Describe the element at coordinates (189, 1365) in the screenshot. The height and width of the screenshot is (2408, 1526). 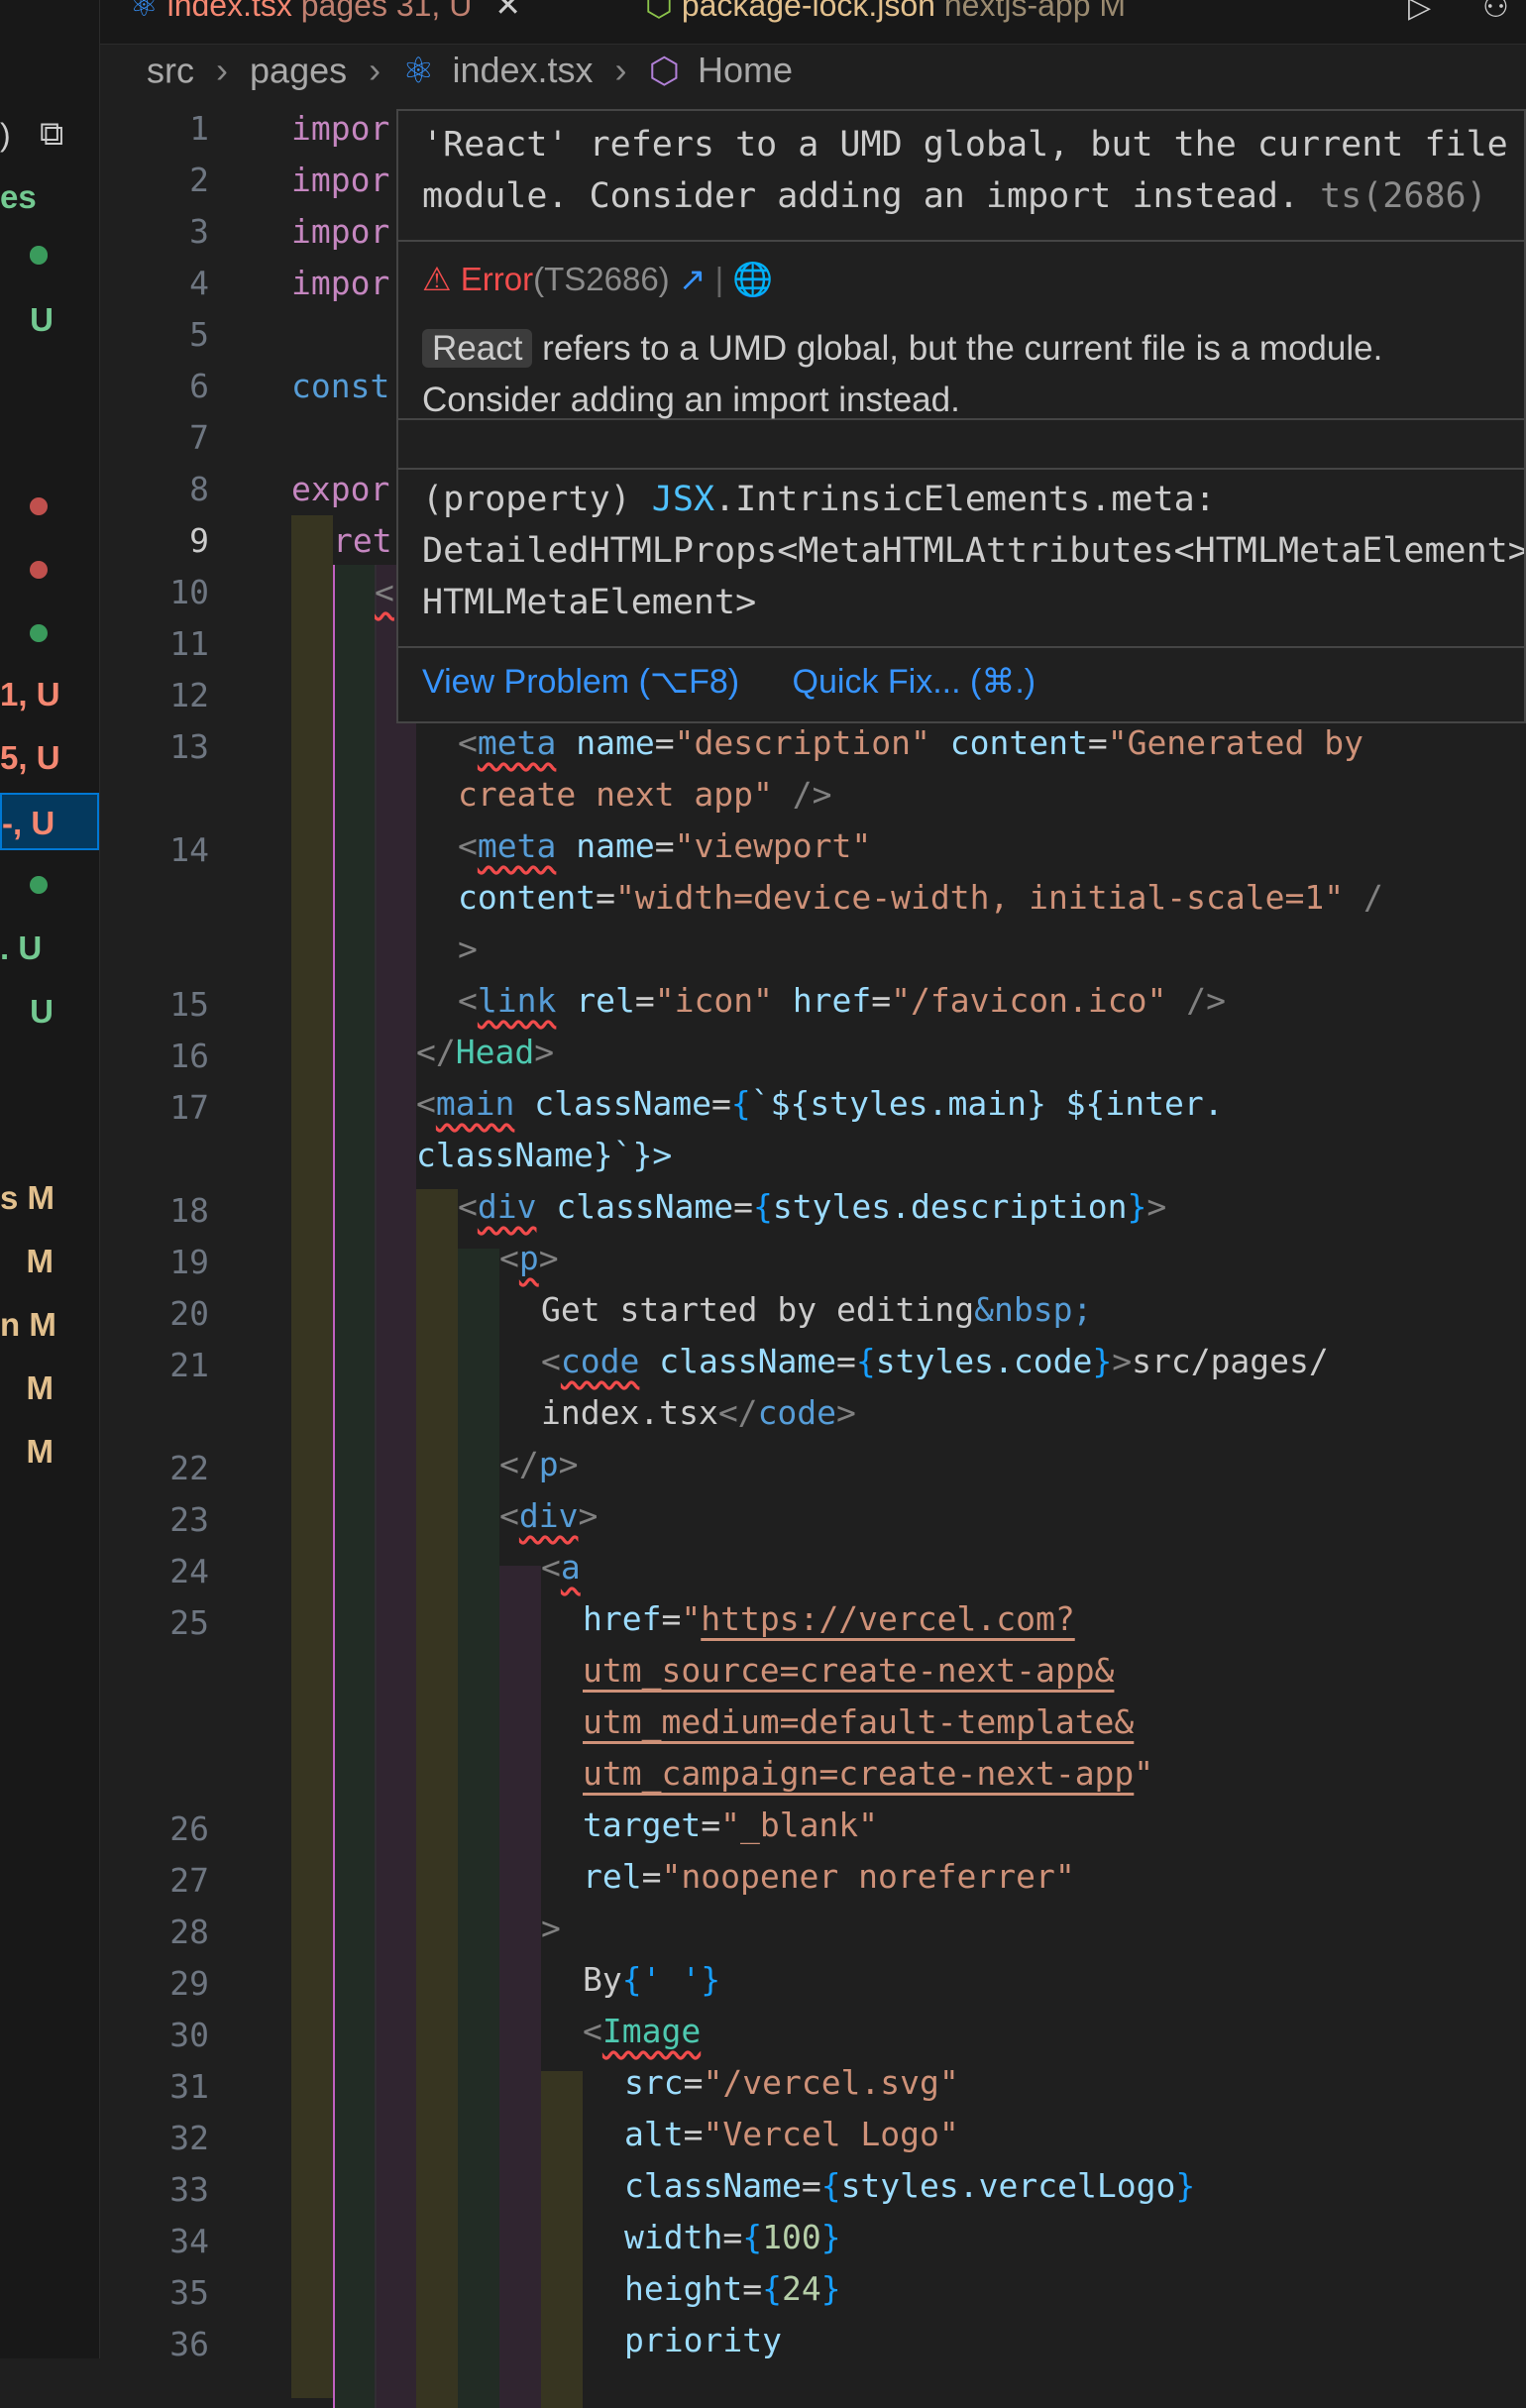
I see `line-number: 21` at that location.